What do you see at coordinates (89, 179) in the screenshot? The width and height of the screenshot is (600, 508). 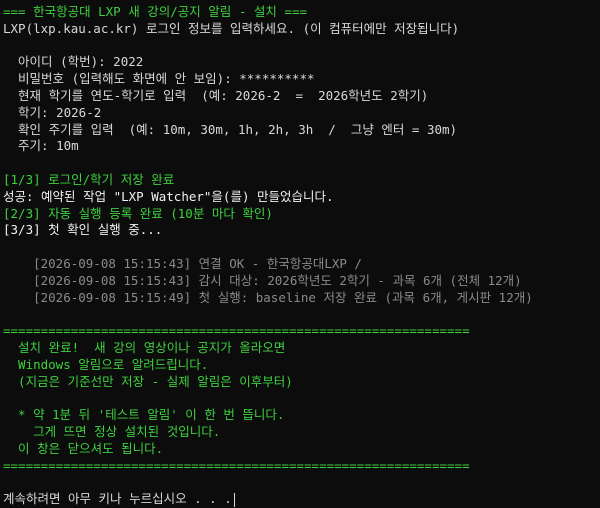 I see `step-1-status: [1/3] 로그인/학기 저장 완료` at bounding box center [89, 179].